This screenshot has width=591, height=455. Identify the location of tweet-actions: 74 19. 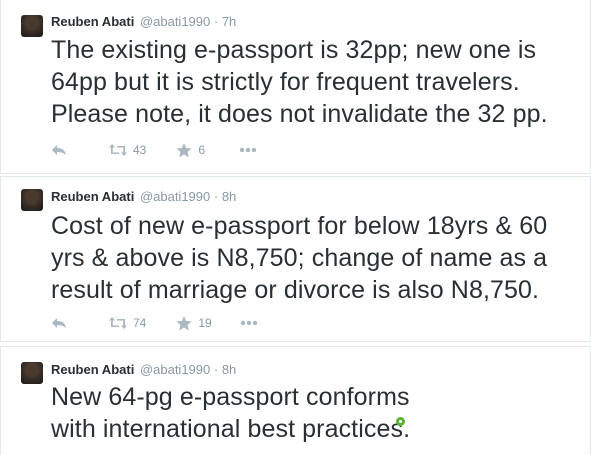
(154, 323).